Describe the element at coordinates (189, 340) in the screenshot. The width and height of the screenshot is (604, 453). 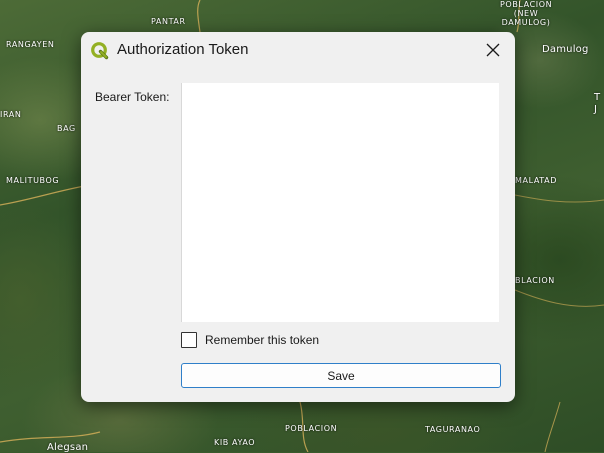
I see `remember-token-checkbox` at that location.